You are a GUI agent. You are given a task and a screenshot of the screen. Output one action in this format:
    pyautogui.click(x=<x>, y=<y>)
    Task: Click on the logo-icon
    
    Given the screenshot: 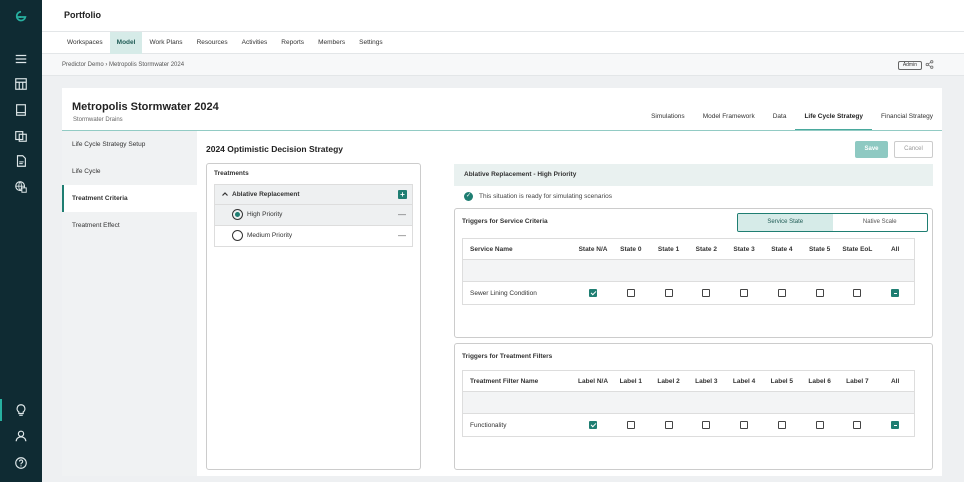 What is the action you would take?
    pyautogui.click(x=21, y=17)
    